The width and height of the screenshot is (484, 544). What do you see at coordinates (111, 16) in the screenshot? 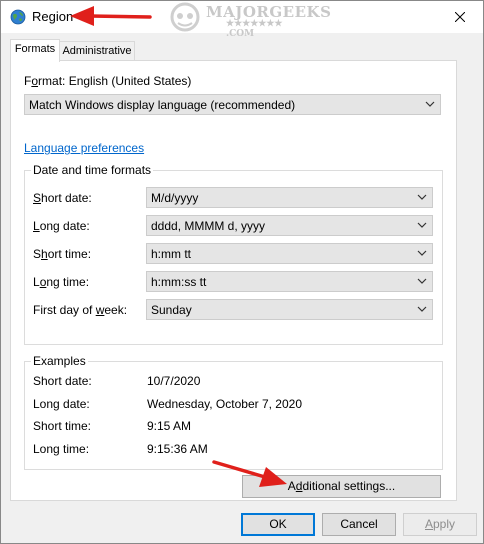
I see `annotation-arrow-title` at bounding box center [111, 16].